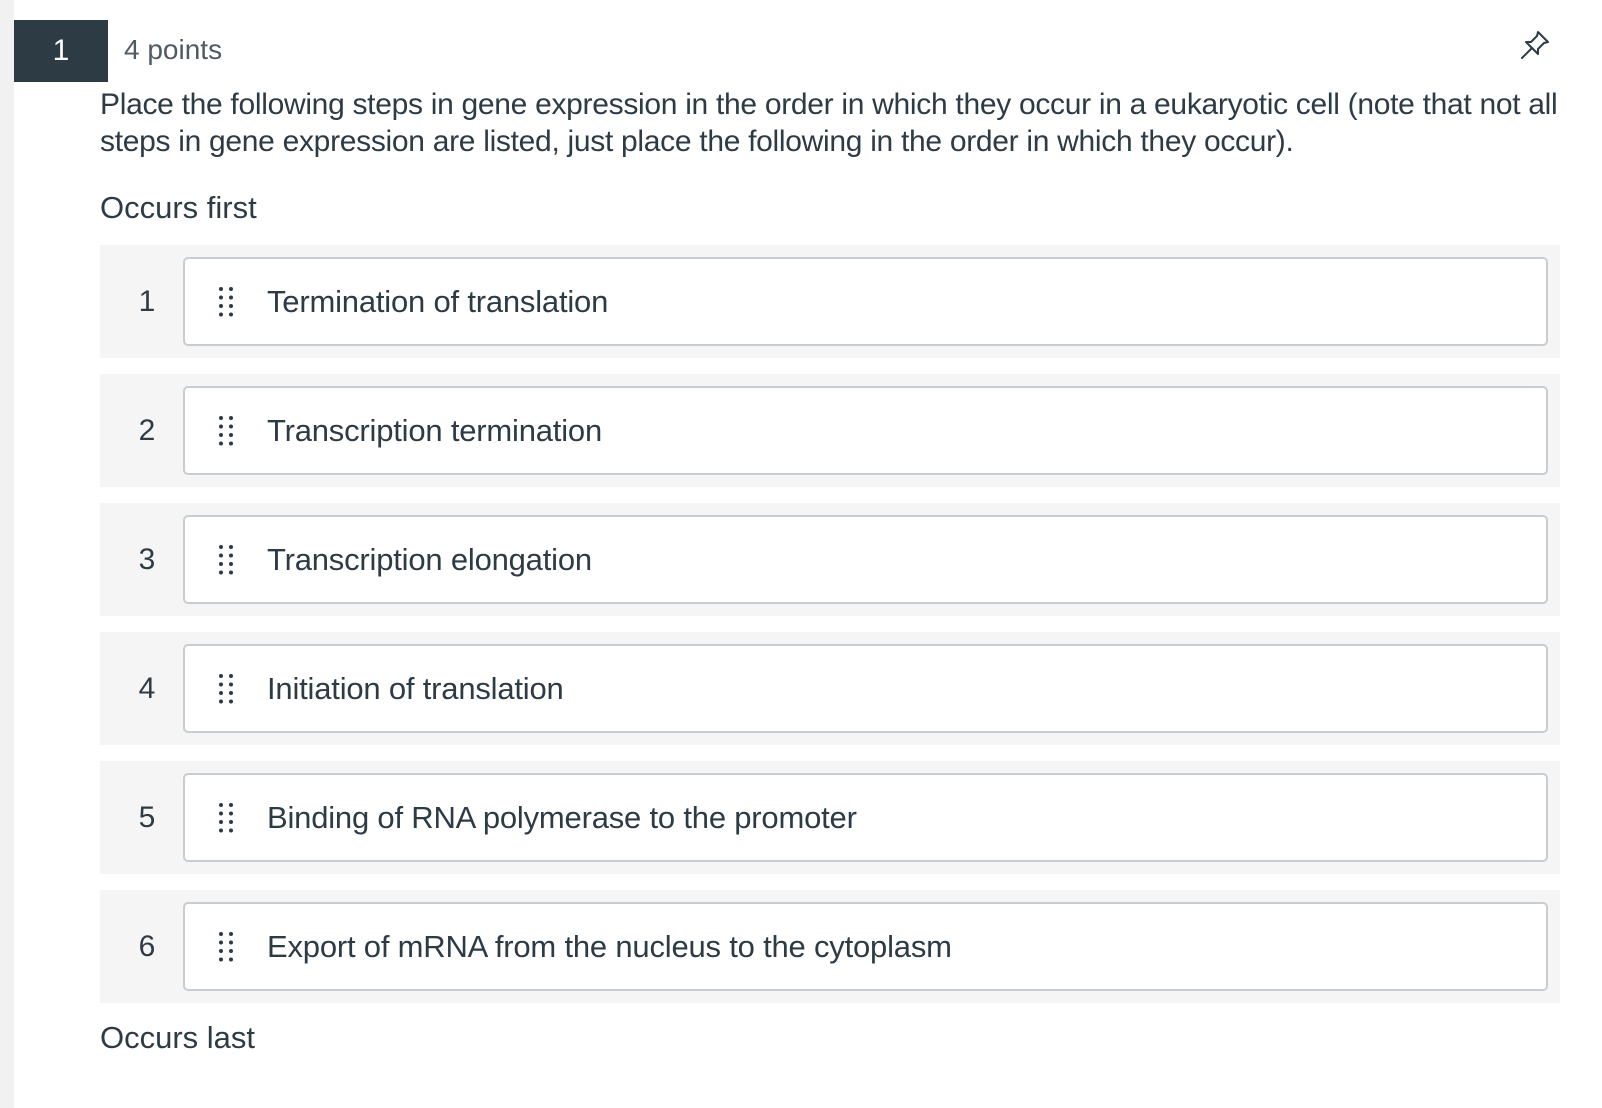  Describe the element at coordinates (178, 207) in the screenshot. I see `occurs-first-label: Occurs first` at that location.